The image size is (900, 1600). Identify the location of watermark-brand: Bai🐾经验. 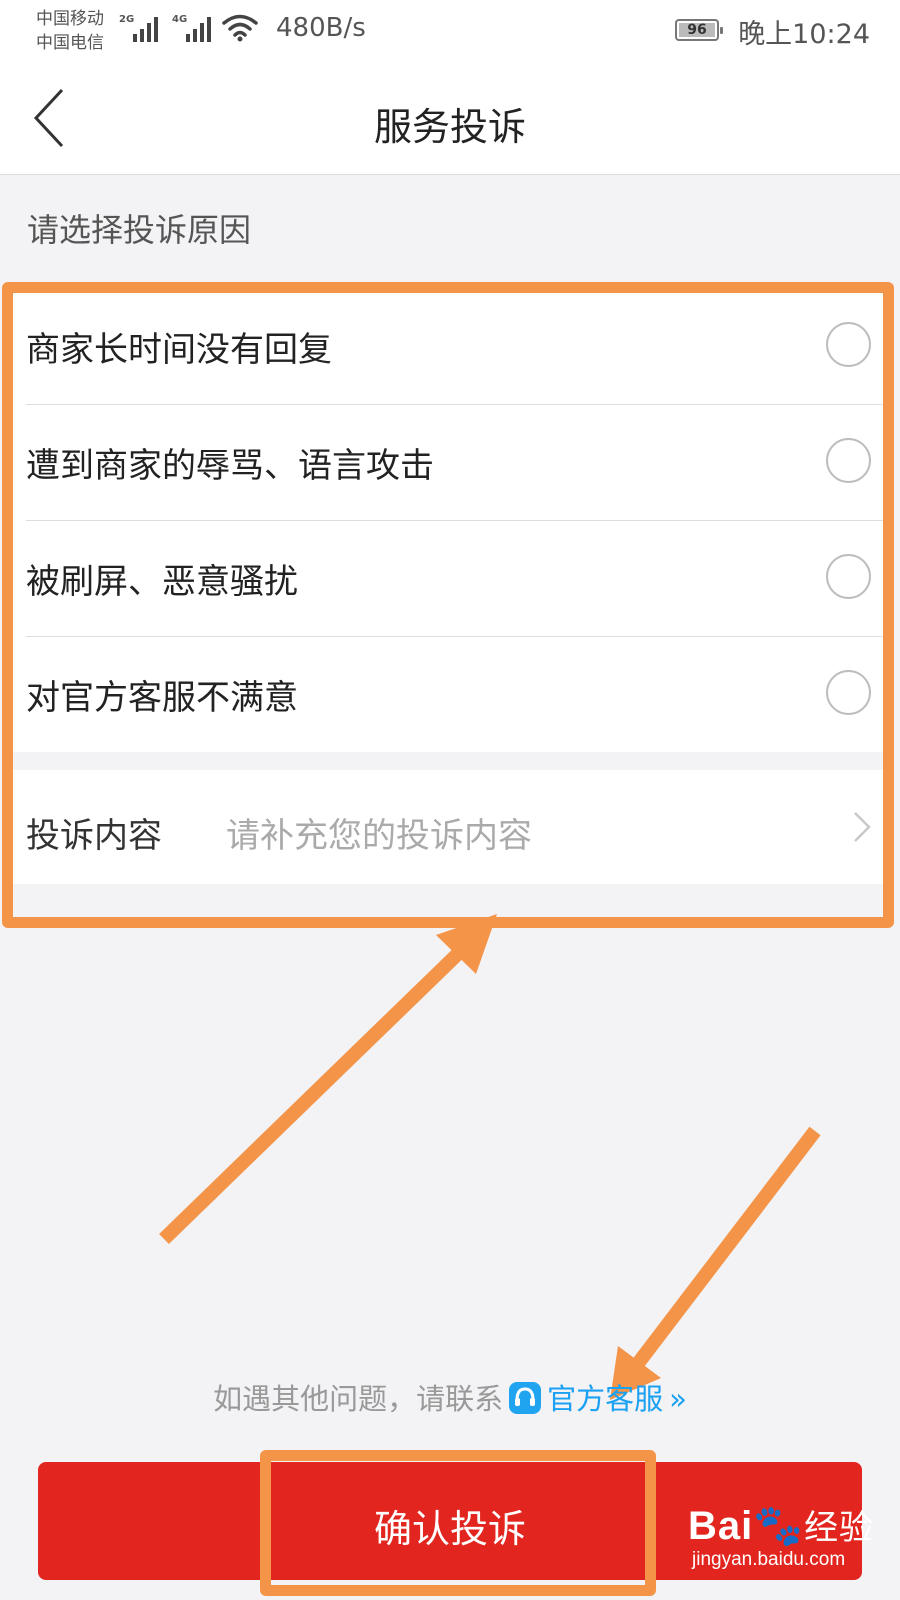
(781, 1526).